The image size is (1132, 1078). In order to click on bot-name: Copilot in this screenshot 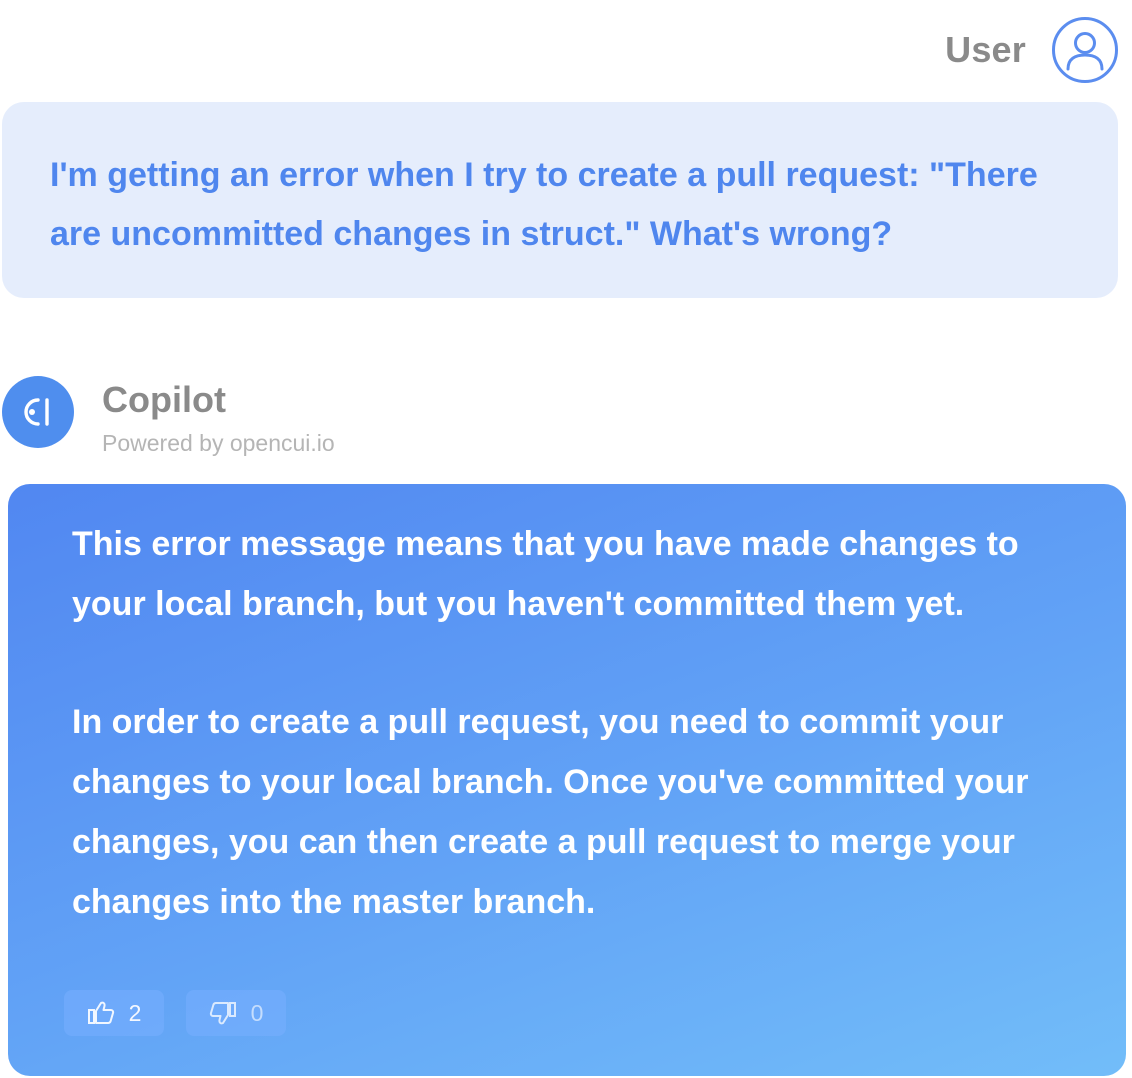, I will do `click(164, 399)`.